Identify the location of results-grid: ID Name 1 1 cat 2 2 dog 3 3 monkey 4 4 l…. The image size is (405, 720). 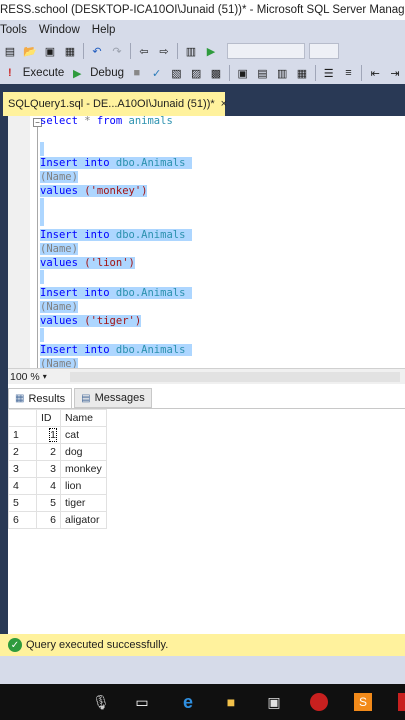
(57, 469).